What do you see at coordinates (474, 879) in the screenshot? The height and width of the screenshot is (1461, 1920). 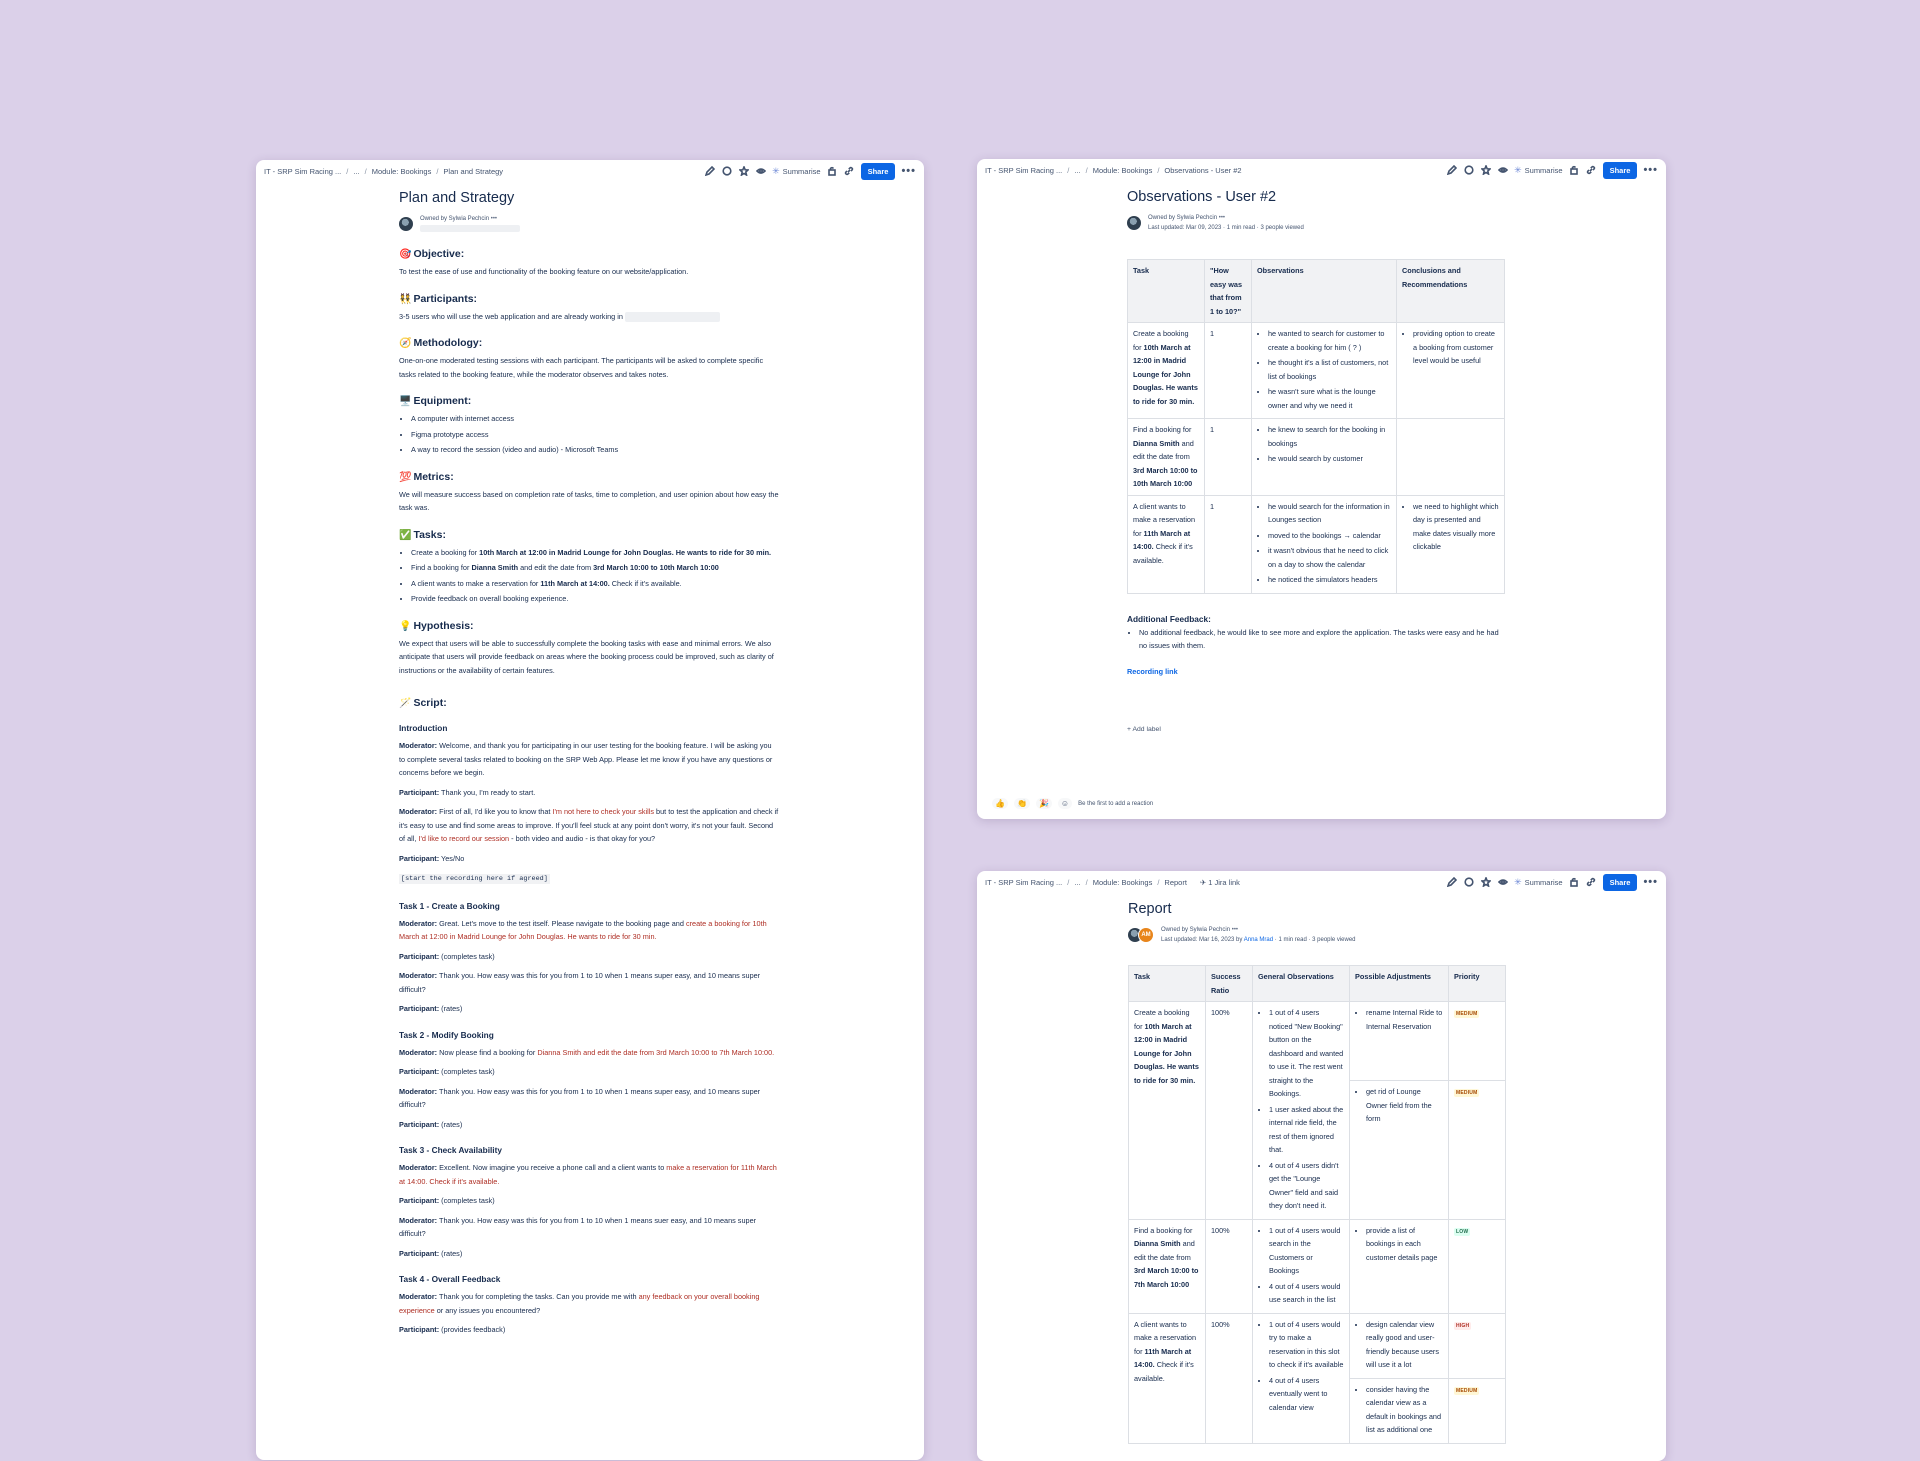 I see `recording-note: [start the recording here if agreed]` at bounding box center [474, 879].